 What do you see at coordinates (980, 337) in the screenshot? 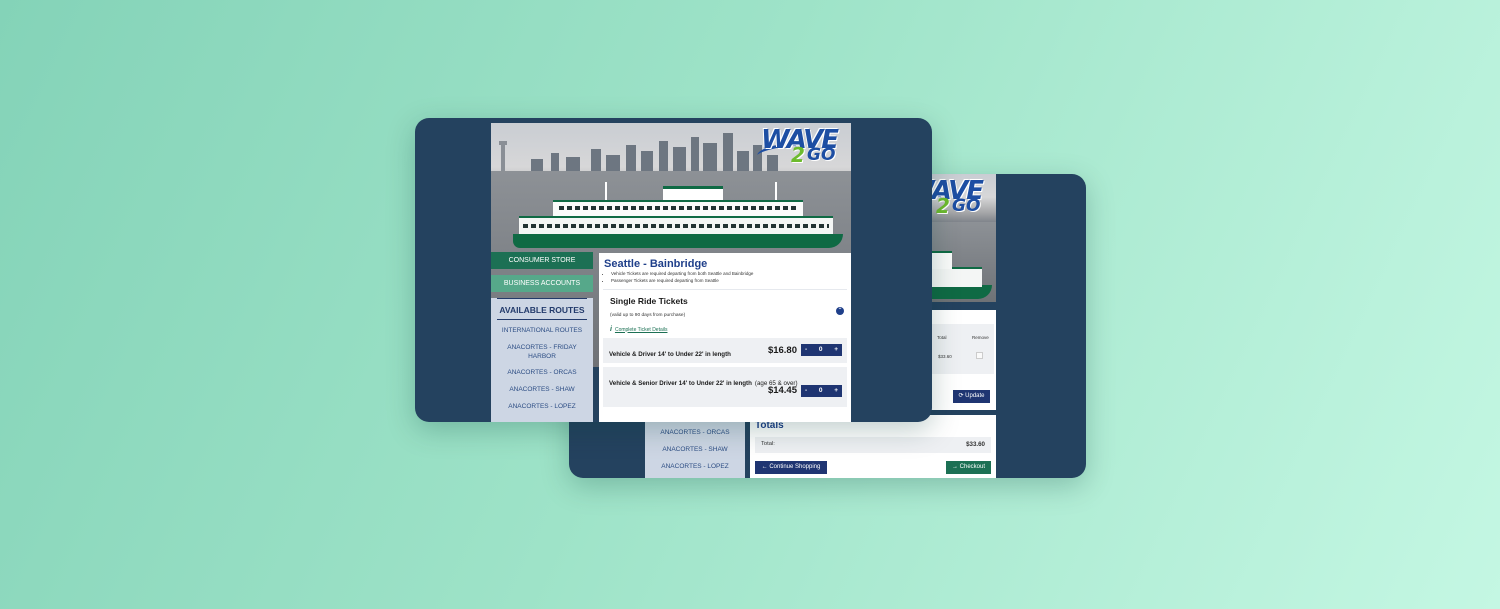
I see `column-header-remove: Remove` at bounding box center [980, 337].